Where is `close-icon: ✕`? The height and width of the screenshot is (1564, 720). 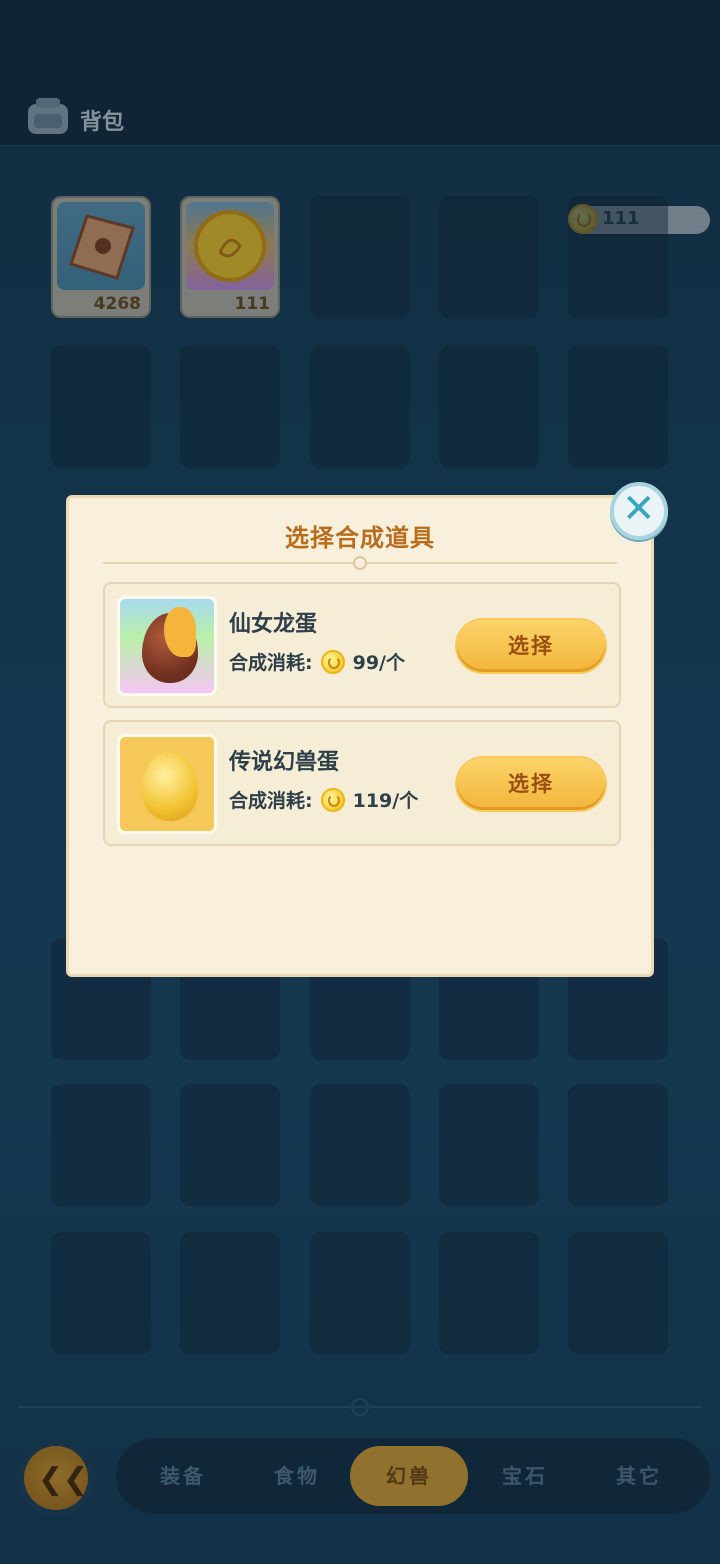 close-icon: ✕ is located at coordinates (639, 509).